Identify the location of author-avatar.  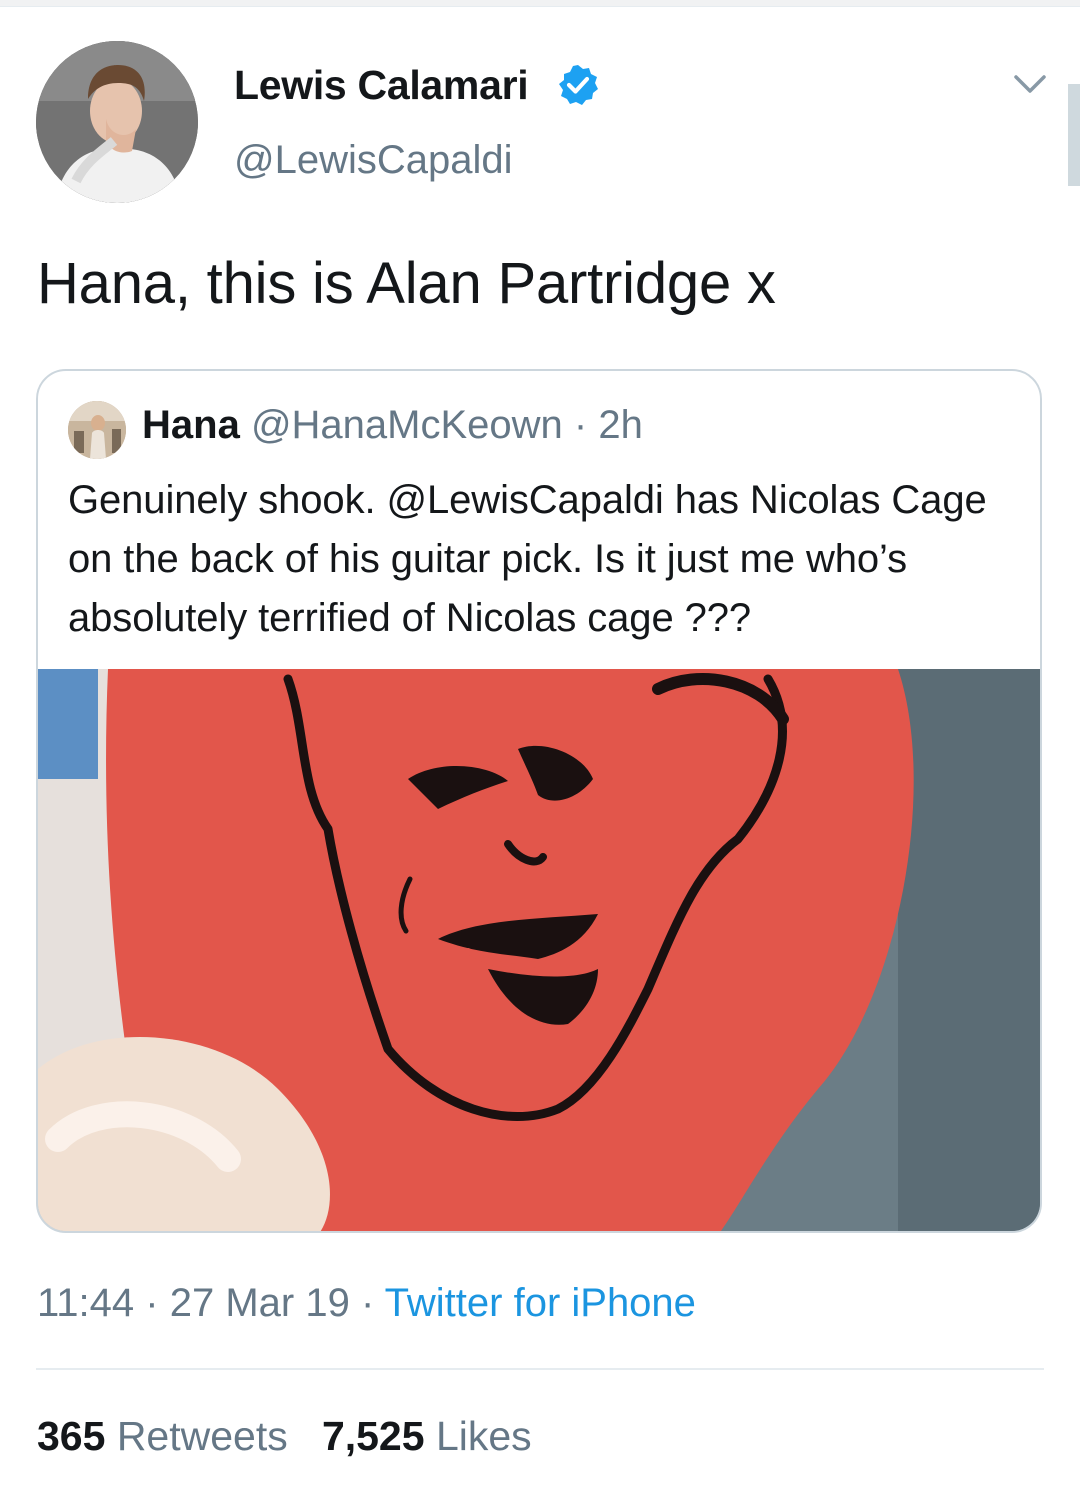
(117, 122).